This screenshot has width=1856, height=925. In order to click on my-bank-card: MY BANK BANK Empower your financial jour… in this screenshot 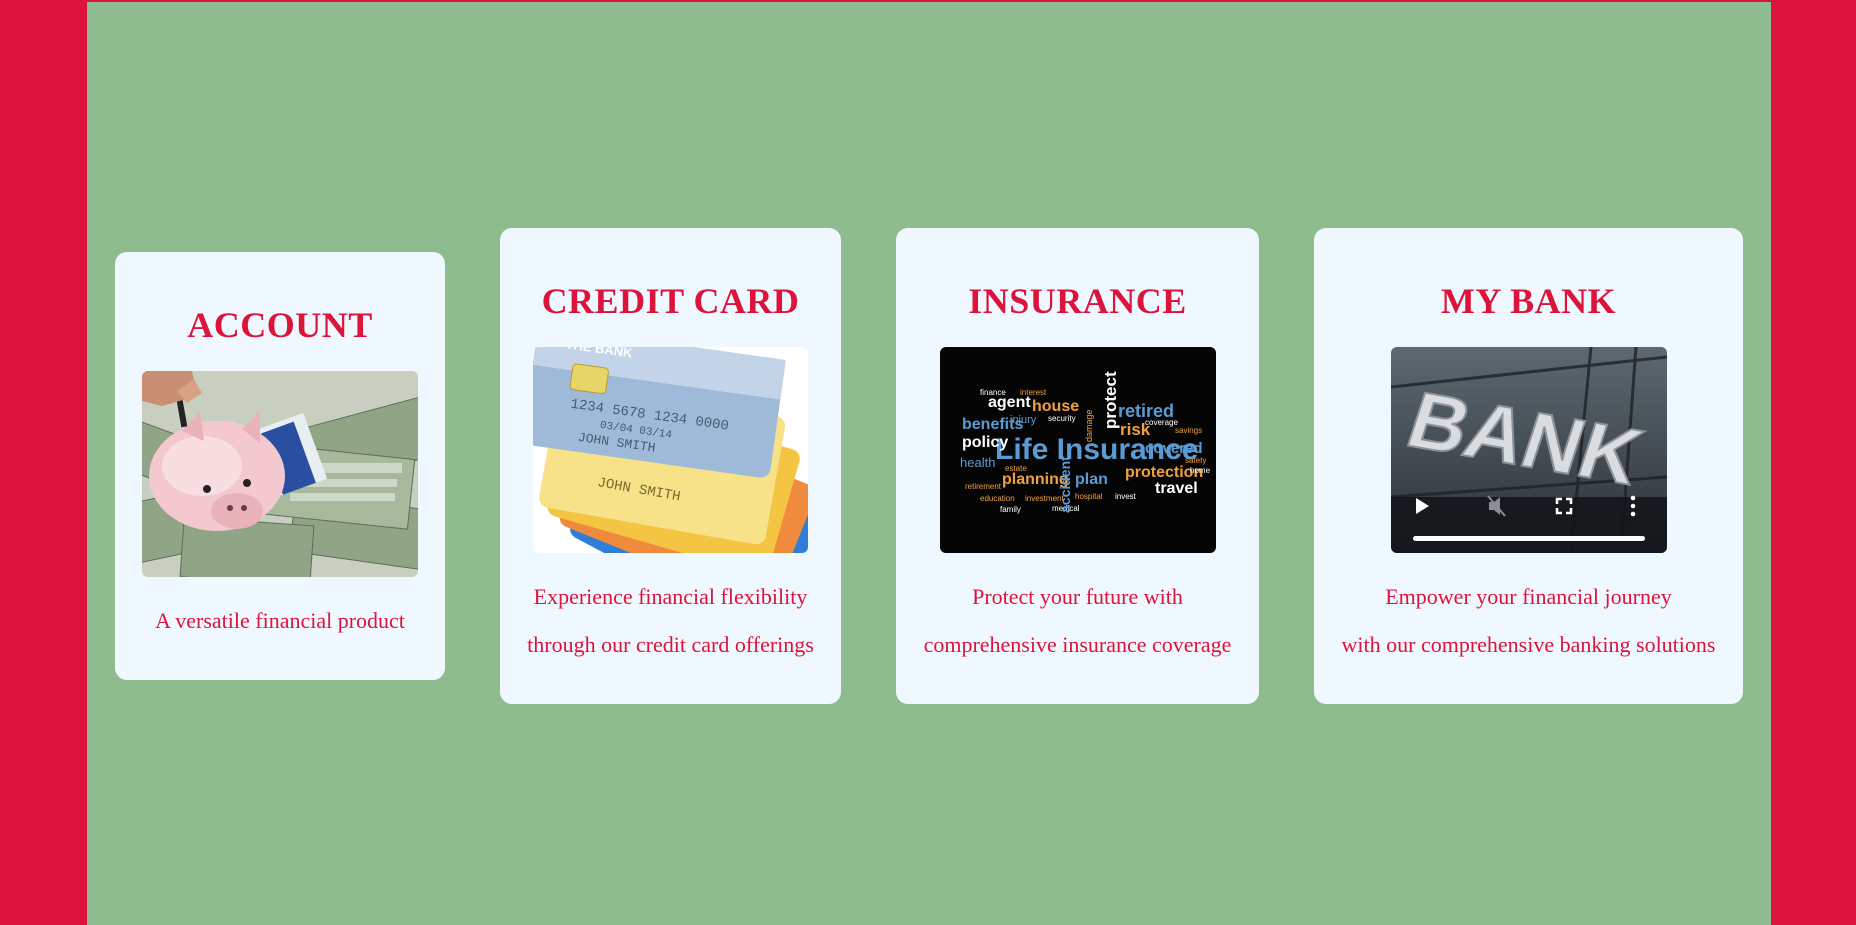, I will do `click(1528, 466)`.